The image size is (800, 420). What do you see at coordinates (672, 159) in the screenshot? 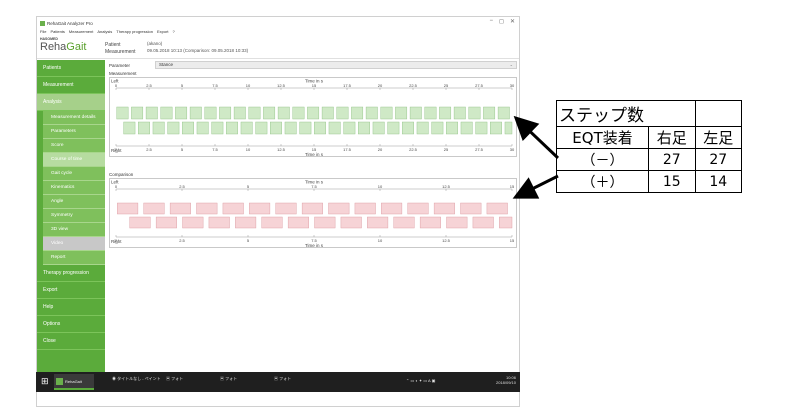
I see `step-table-right-value: 27` at bounding box center [672, 159].